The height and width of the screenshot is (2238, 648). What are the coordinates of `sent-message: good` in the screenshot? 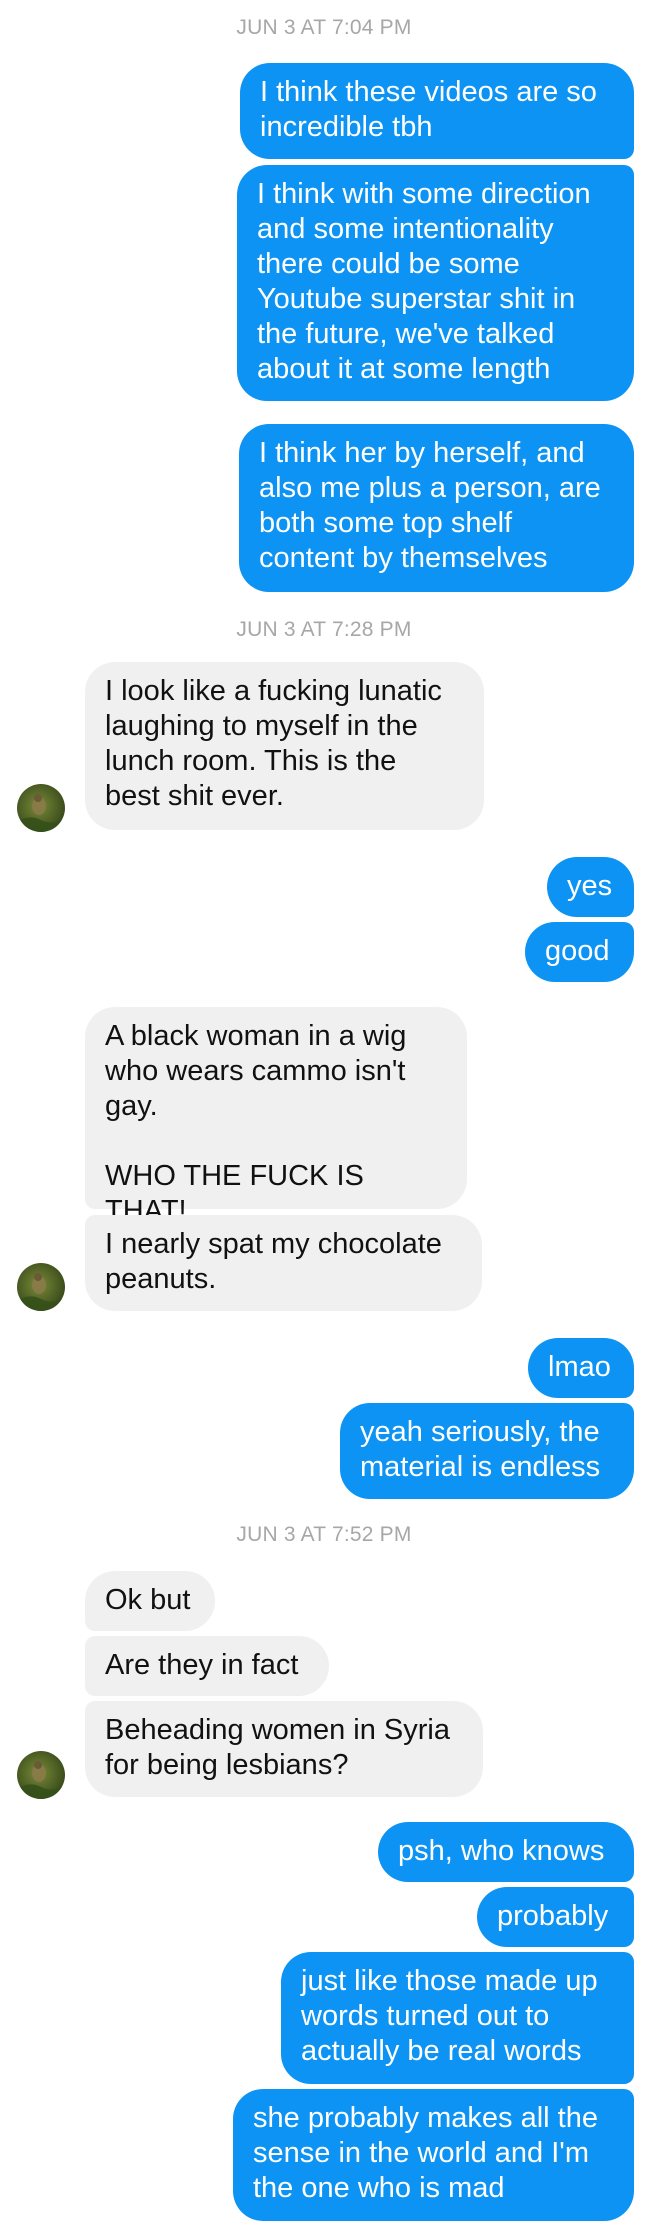 It's located at (579, 952).